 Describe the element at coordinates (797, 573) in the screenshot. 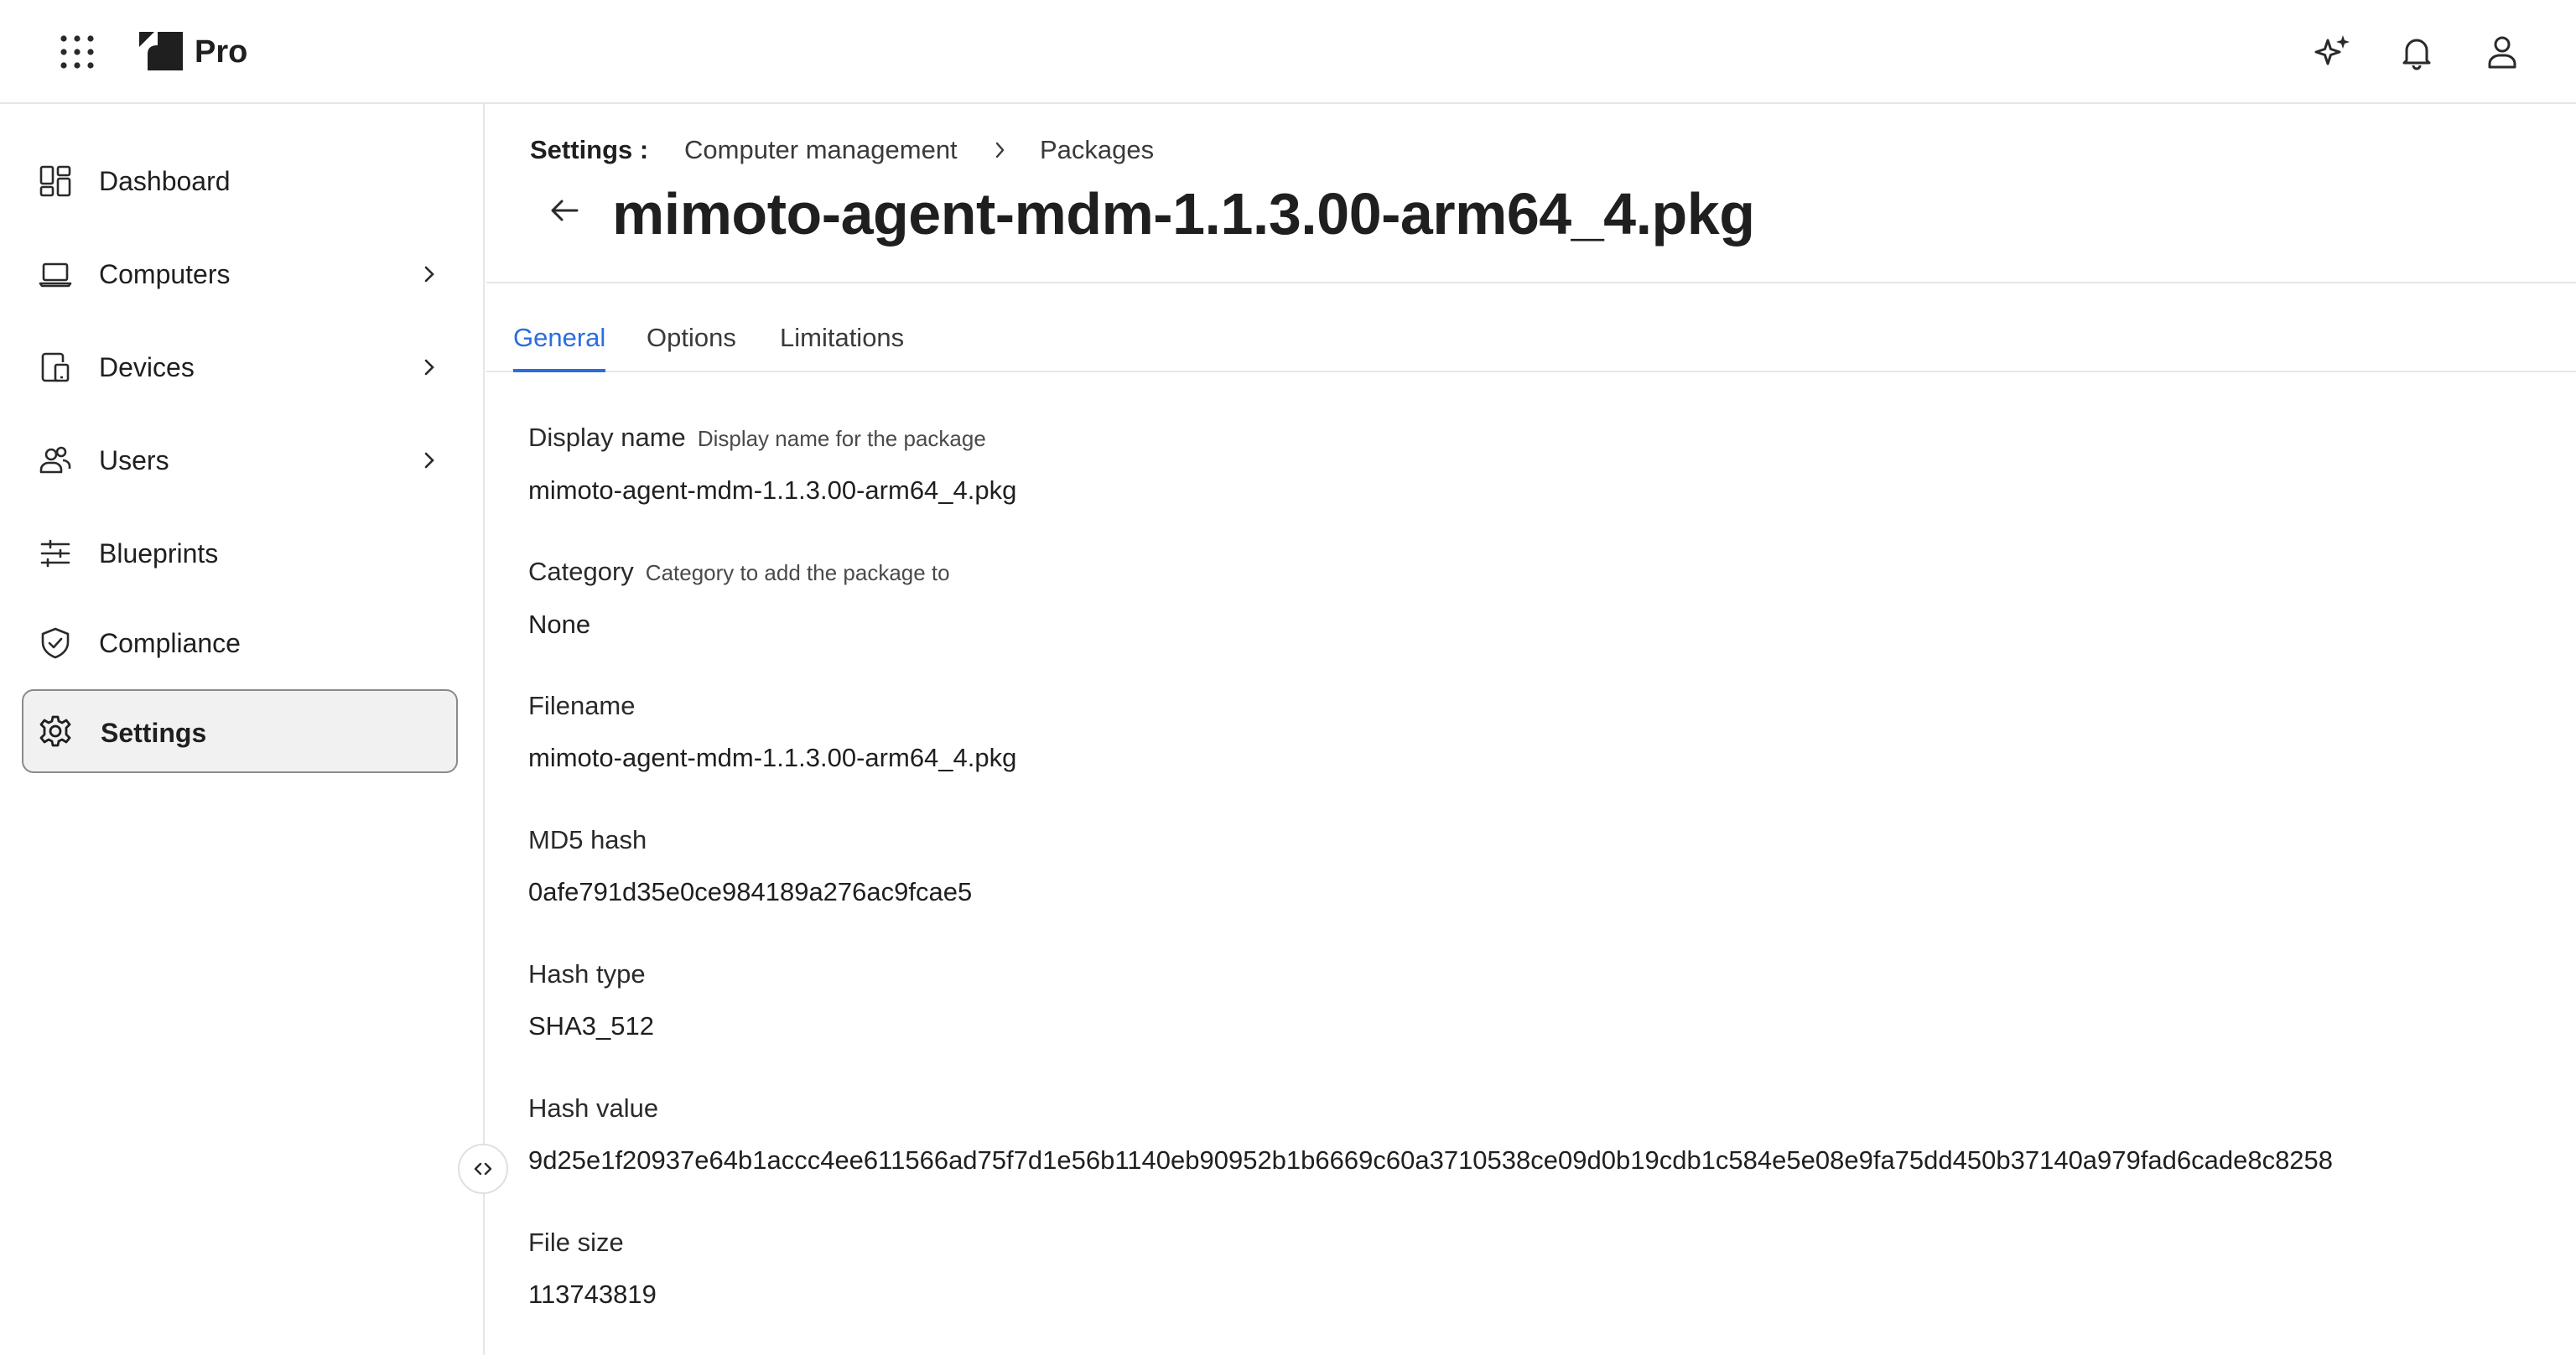

I see `field-hint: Category to add the package to` at that location.